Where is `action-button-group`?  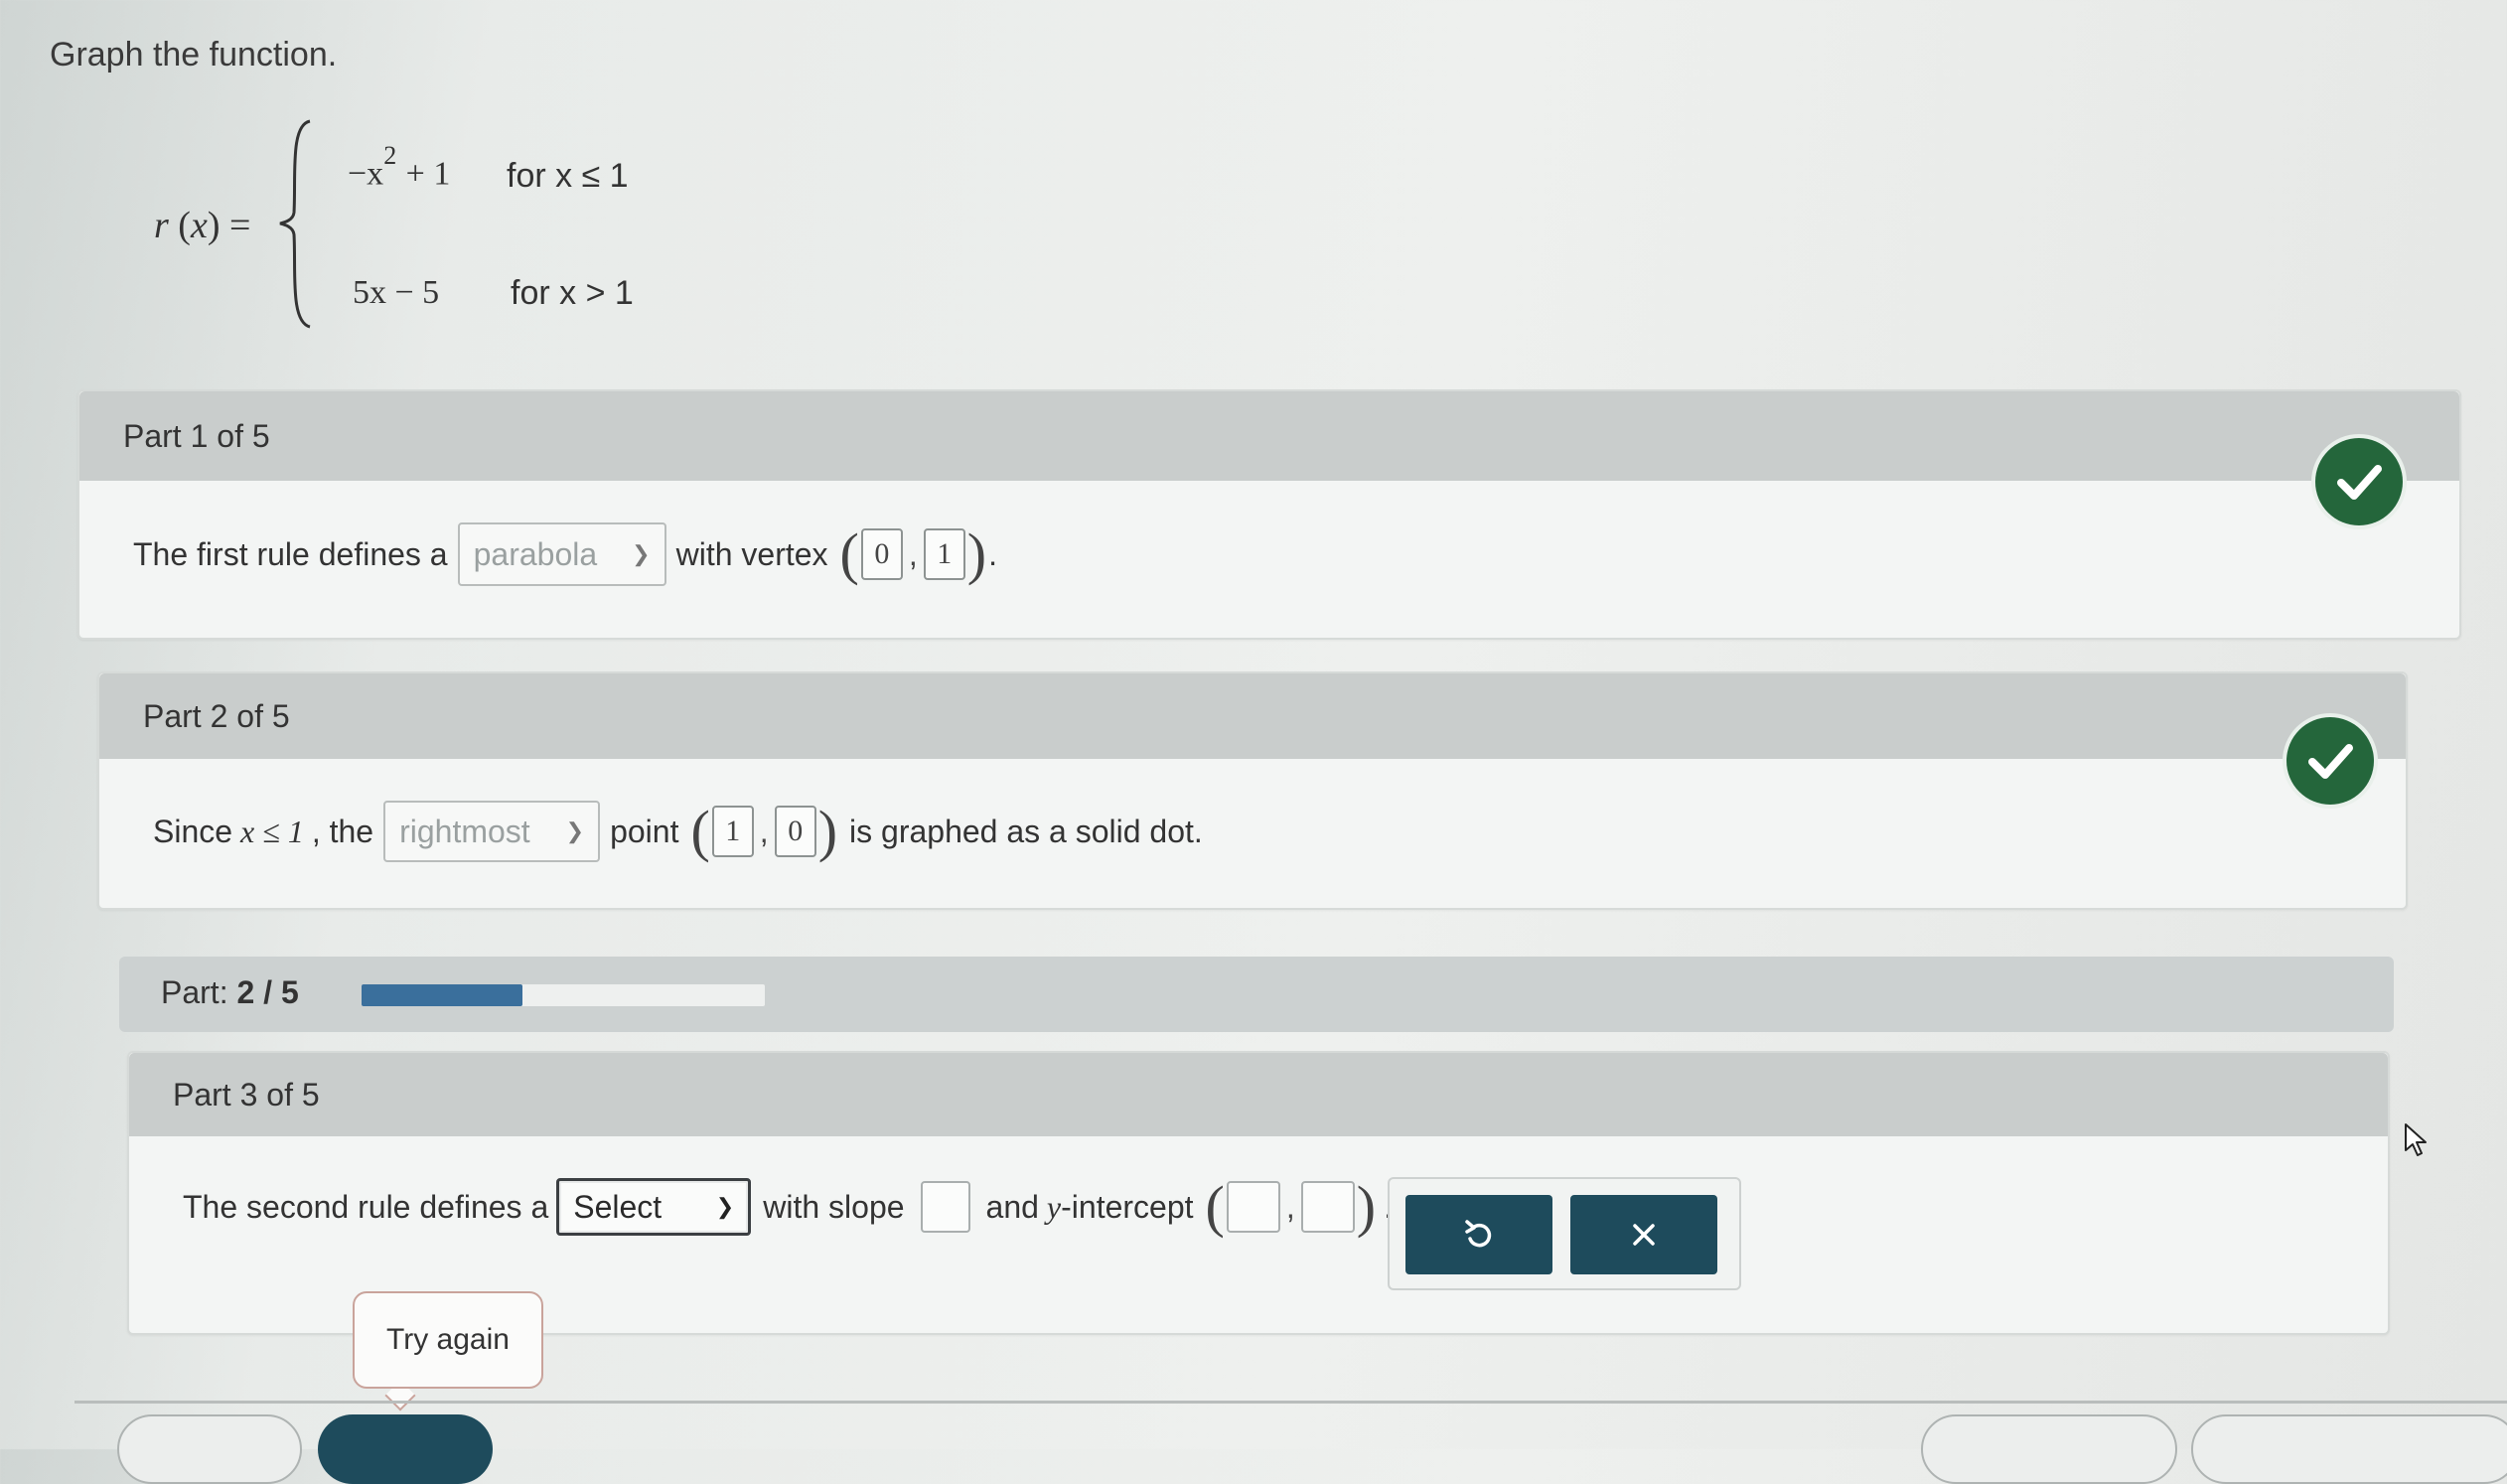
action-button-group is located at coordinates (1564, 1233).